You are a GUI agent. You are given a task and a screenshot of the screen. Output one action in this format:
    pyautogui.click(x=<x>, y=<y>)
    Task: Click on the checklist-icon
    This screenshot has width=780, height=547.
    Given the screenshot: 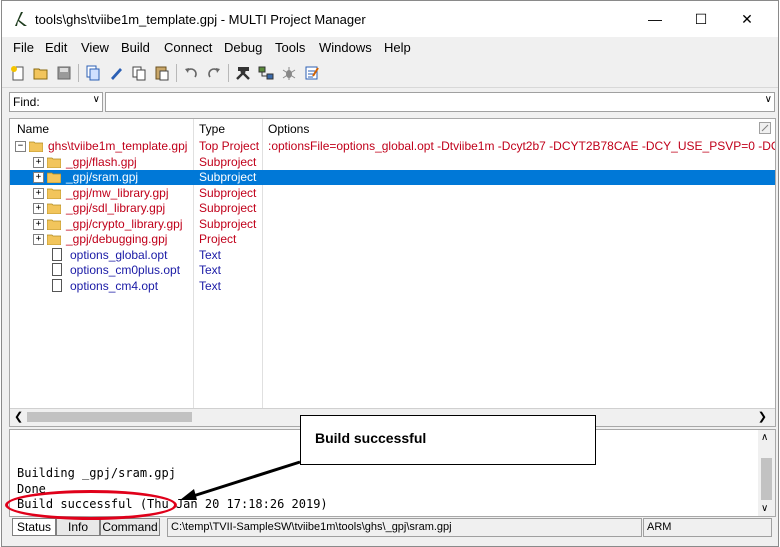 What is the action you would take?
    pyautogui.click(x=312, y=73)
    